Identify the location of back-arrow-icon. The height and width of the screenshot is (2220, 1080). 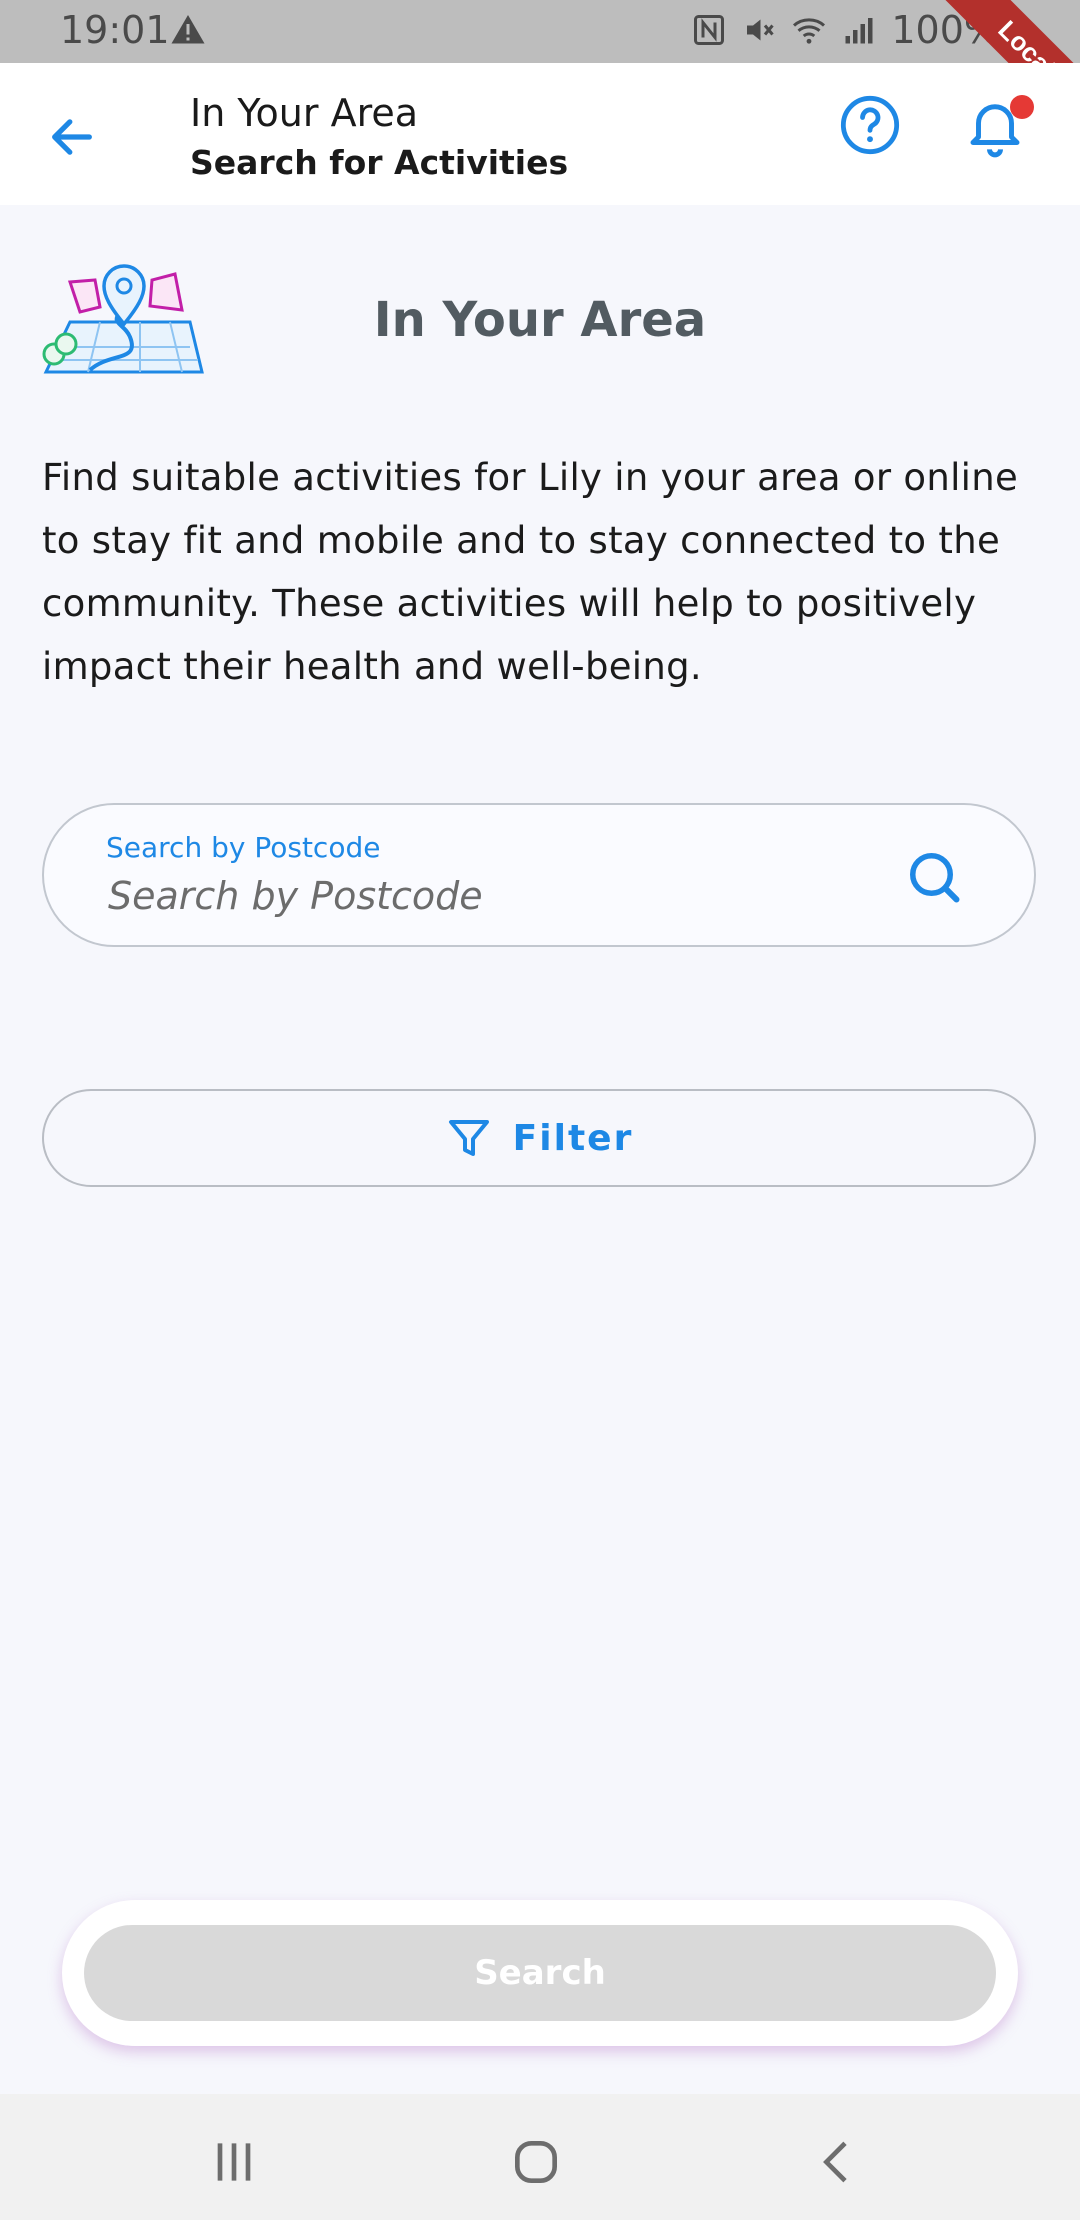
(72, 137).